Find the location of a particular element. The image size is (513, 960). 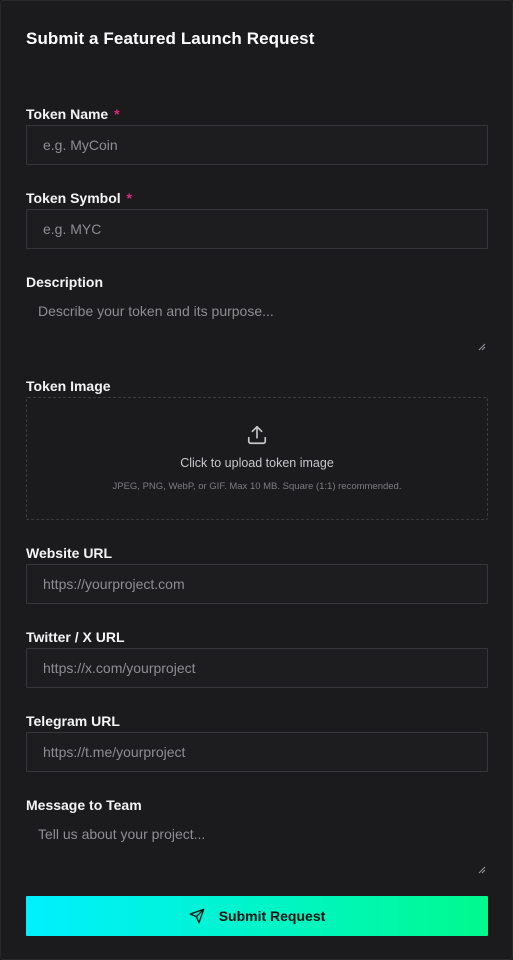

website-url-input is located at coordinates (257, 584).